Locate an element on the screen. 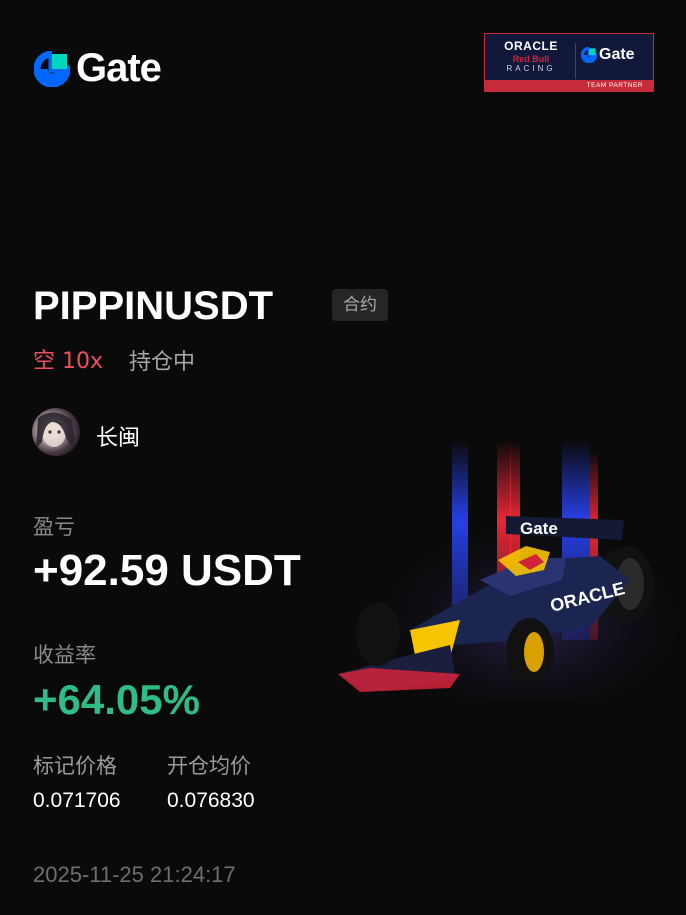  mark-price-label: 标记价格 is located at coordinates (75, 766).